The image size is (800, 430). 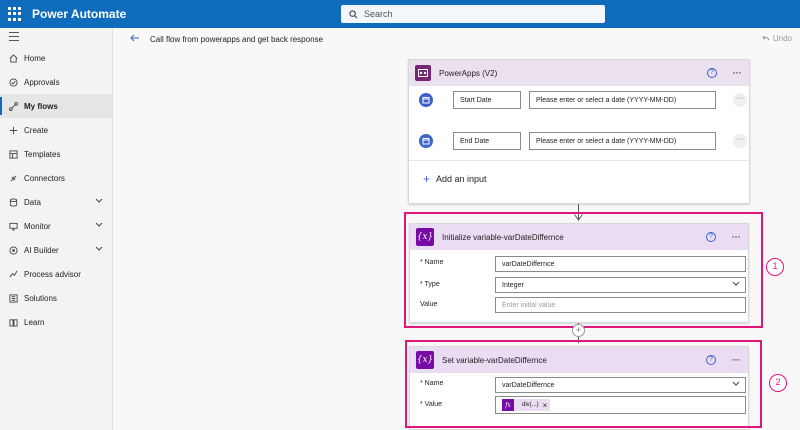 What do you see at coordinates (487, 141) in the screenshot?
I see `input-label-end-date: End Date` at bounding box center [487, 141].